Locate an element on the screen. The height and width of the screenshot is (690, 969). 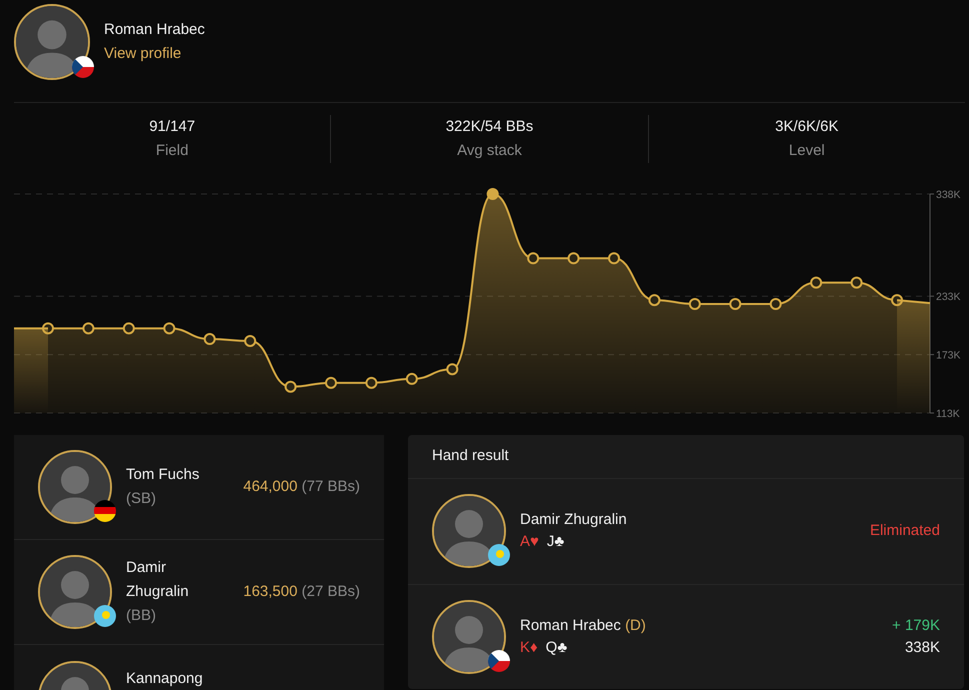
stat-label: Avg stack is located at coordinates (489, 151).